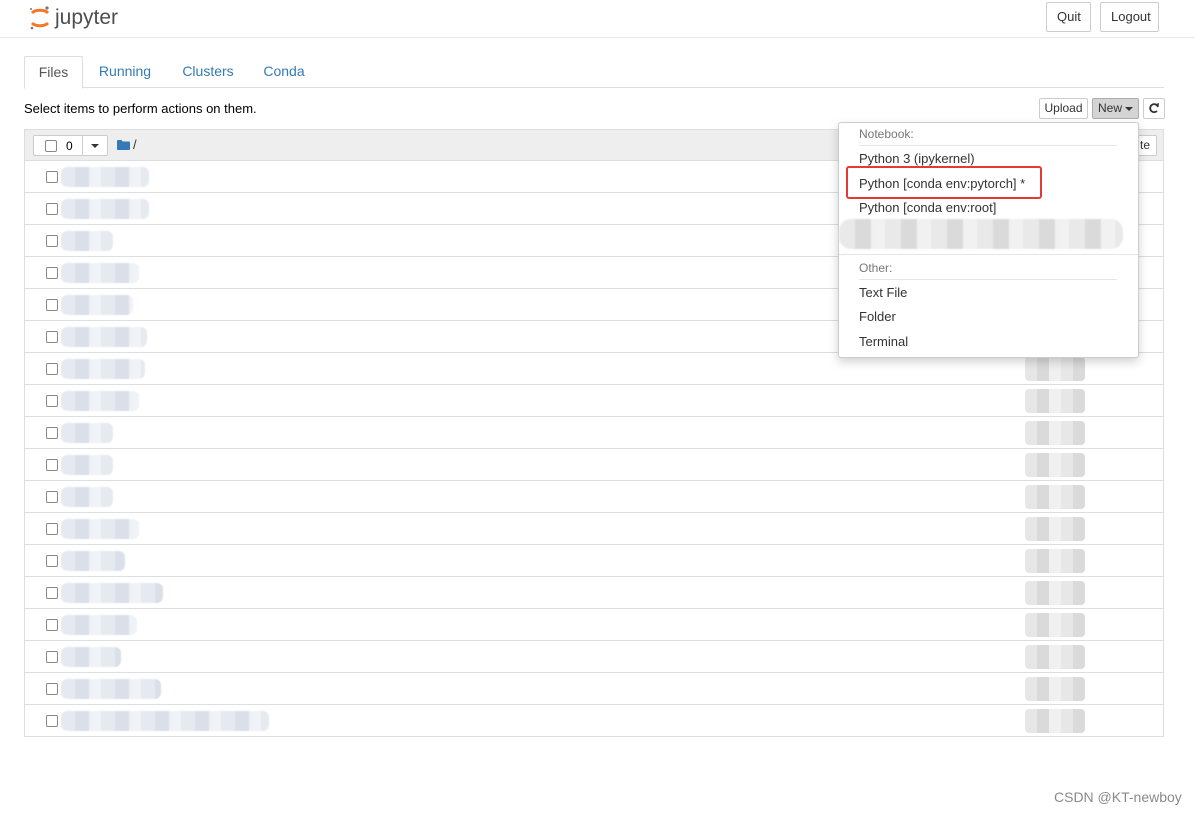 Image resolution: width=1195 pixels, height=814 pixels. I want to click on selected-count: 0, so click(69, 146).